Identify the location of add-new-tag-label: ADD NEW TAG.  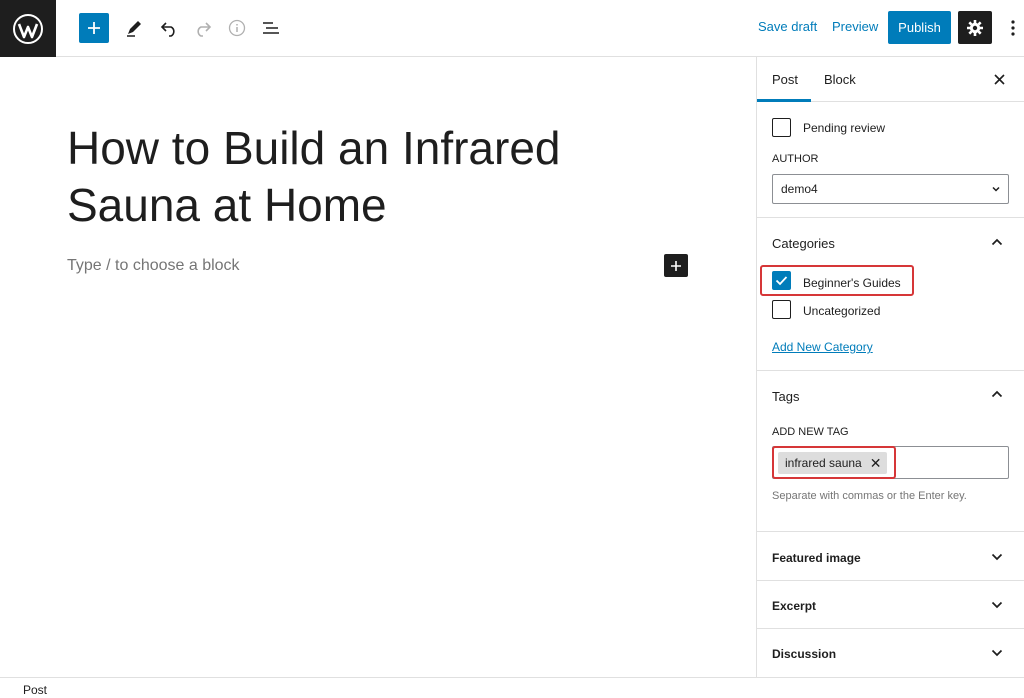
(810, 432).